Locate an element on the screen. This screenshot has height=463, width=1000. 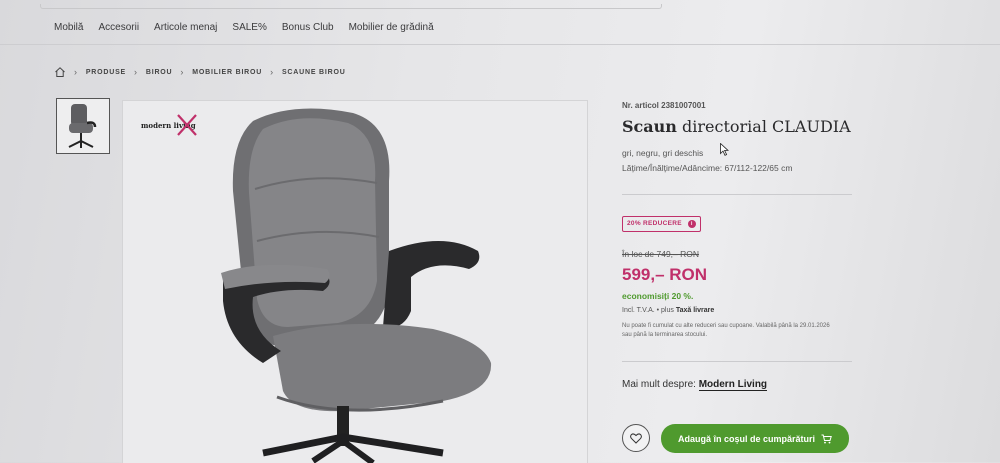
nav-item-accesorii: Accesorii is located at coordinates (118, 27).